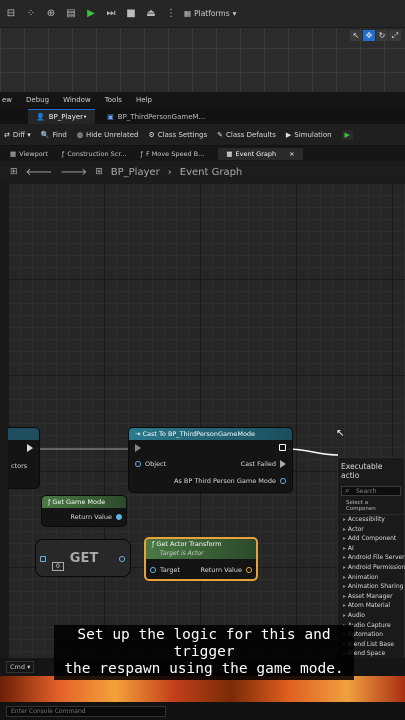 The height and width of the screenshot is (720, 405). Describe the element at coordinates (283, 481) in the screenshot. I see `as-output-pin` at that location.